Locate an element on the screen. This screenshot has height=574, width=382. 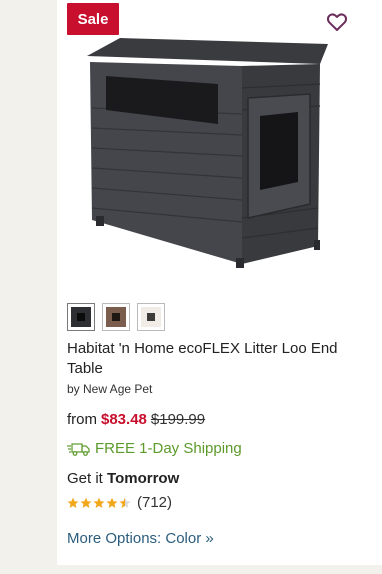
swatch-brown is located at coordinates (116, 317).